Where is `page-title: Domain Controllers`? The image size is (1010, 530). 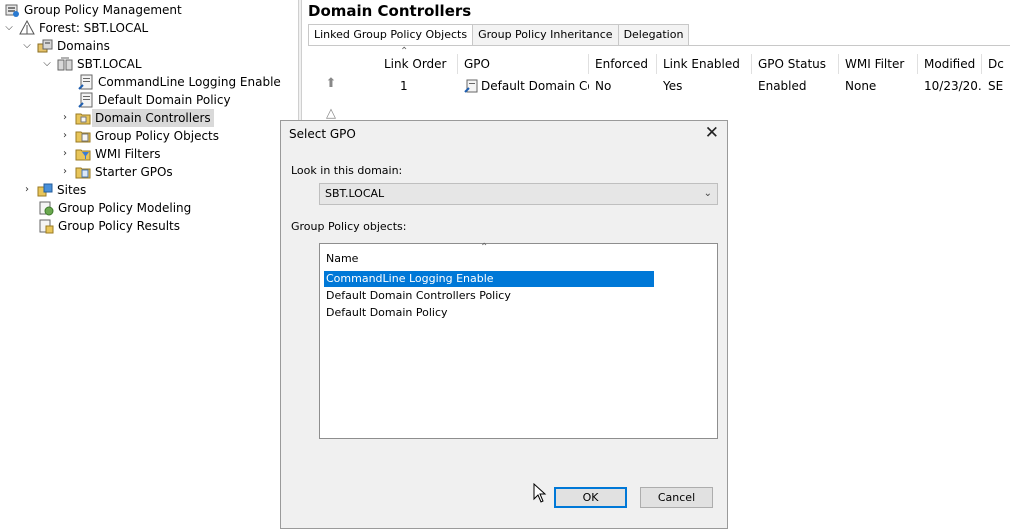 page-title: Domain Controllers is located at coordinates (390, 11).